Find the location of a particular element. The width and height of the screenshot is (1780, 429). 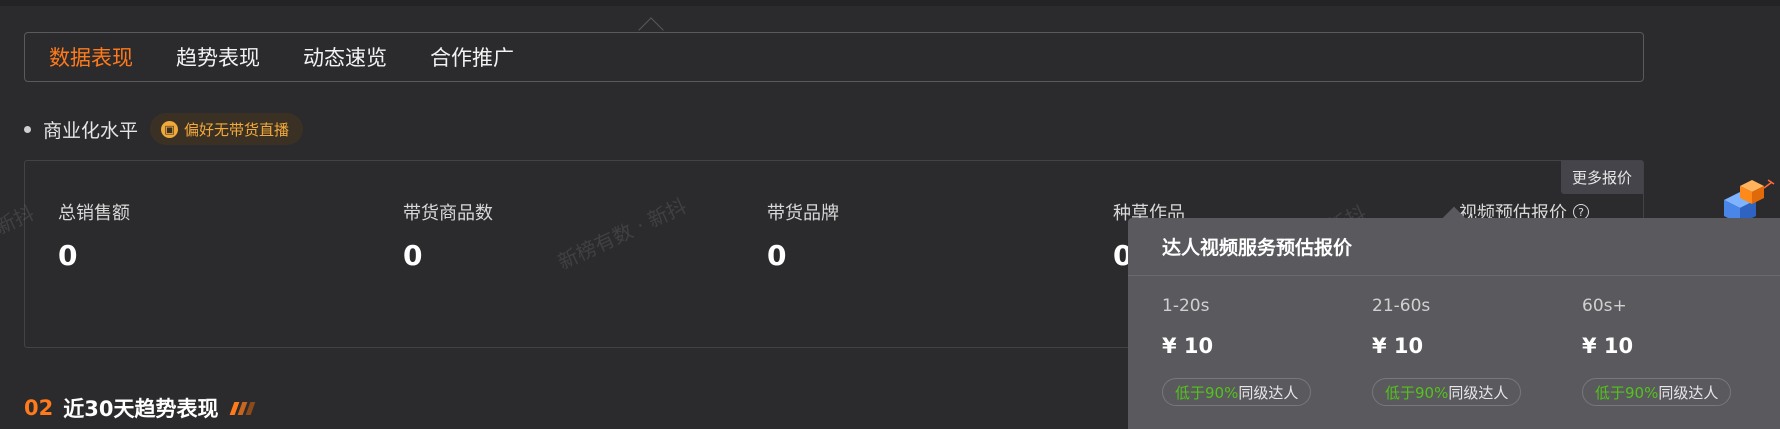

popover-title: 达人视频服务预估报价 is located at coordinates (1454, 247).